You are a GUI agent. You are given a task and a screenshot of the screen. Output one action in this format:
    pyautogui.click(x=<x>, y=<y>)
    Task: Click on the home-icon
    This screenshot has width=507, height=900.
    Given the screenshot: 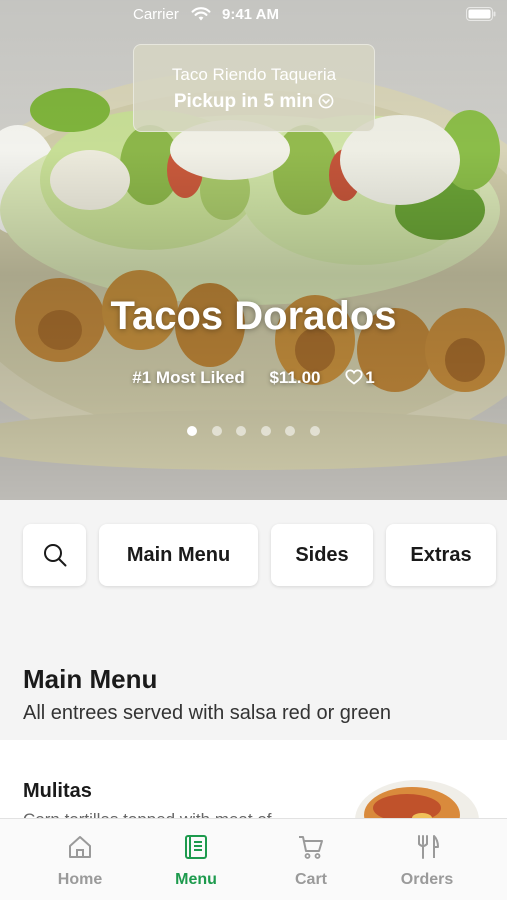 What is the action you would take?
    pyautogui.click(x=80, y=847)
    